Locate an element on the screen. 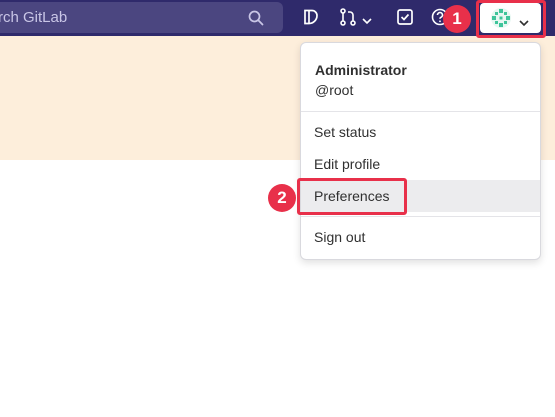  preferences-item: Preferences is located at coordinates (420, 196).